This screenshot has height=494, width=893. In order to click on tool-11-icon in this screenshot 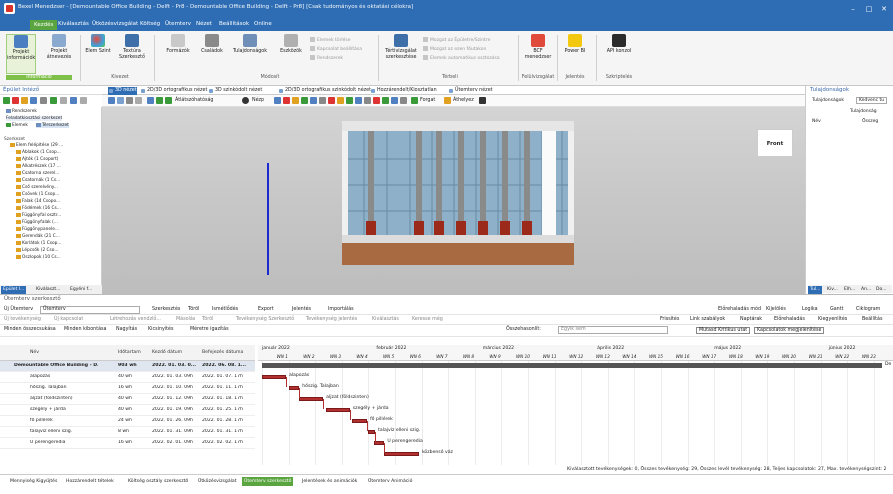, I will do `click(367, 100)`.